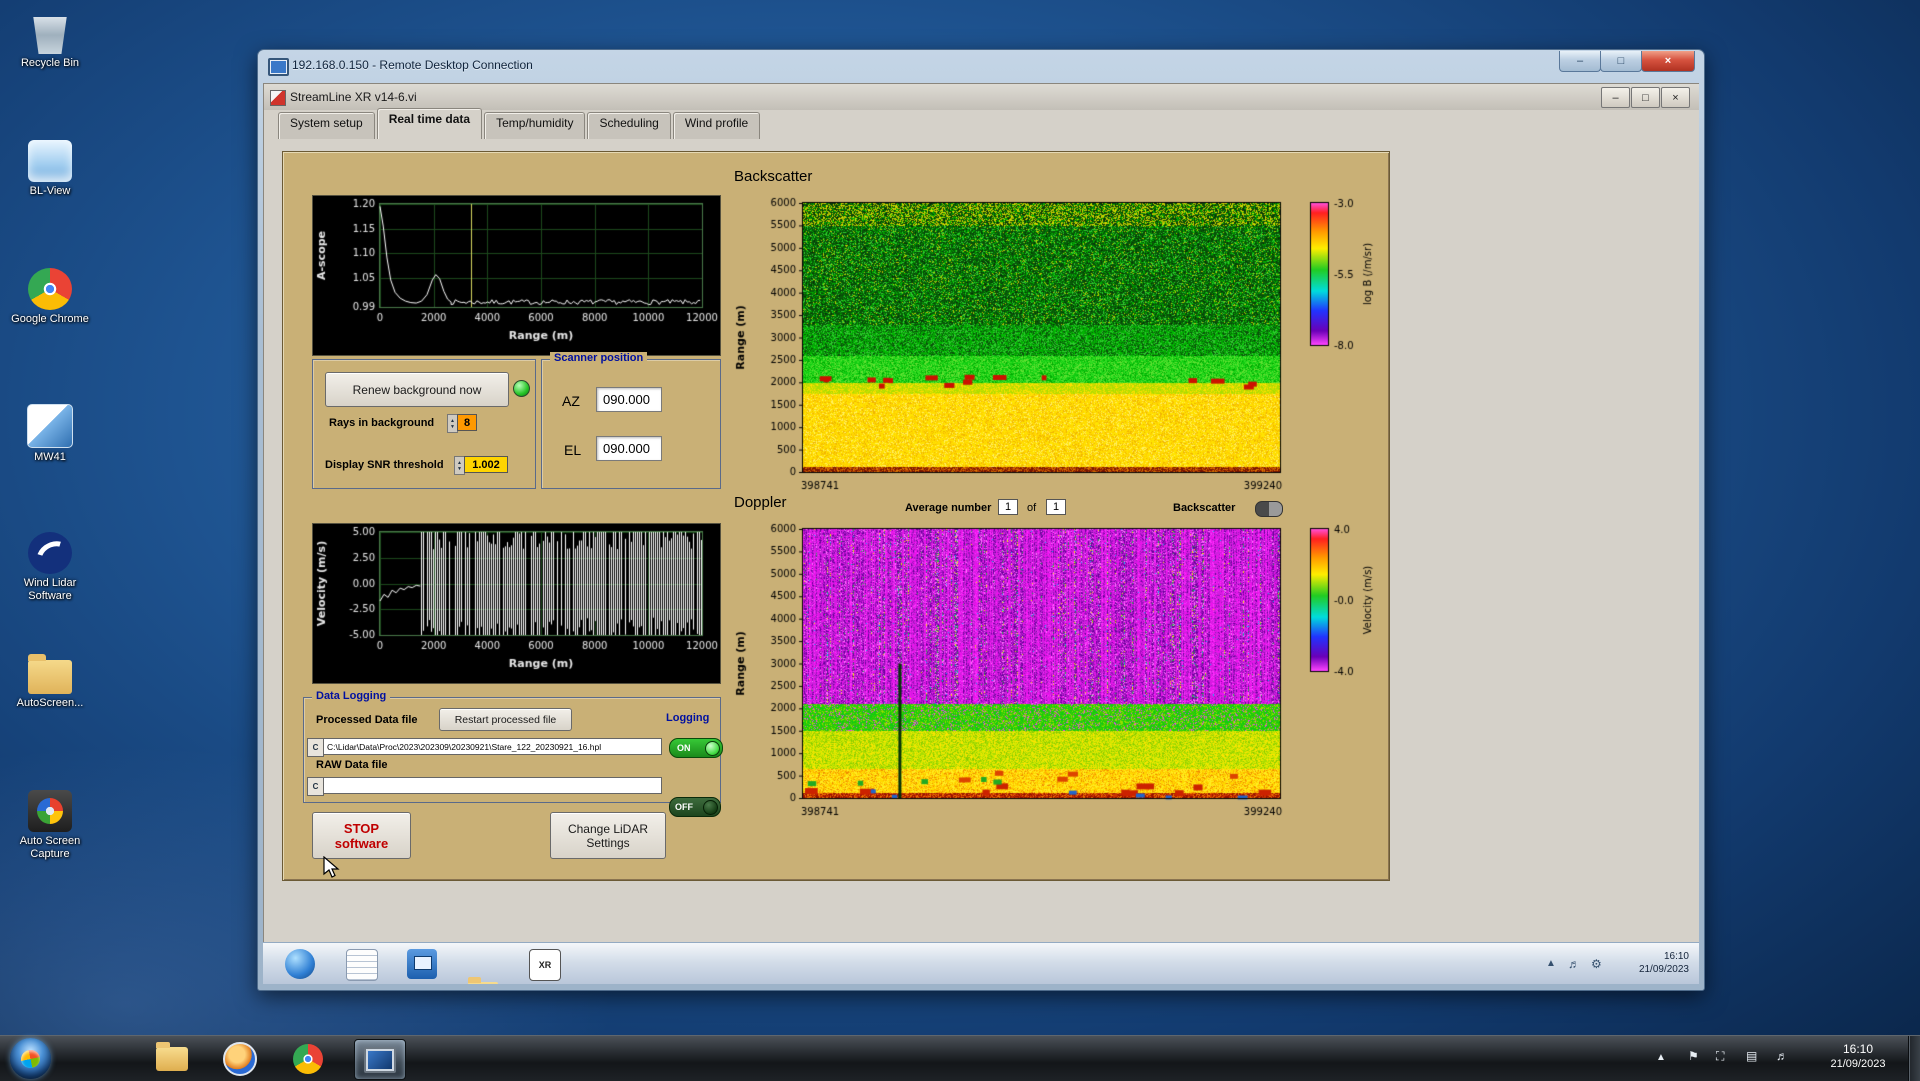 Image resolution: width=1920 pixels, height=1081 pixels. Describe the element at coordinates (1858, 1057) in the screenshot. I see `taskbar-clock: 16:10 21/09/2023` at that location.